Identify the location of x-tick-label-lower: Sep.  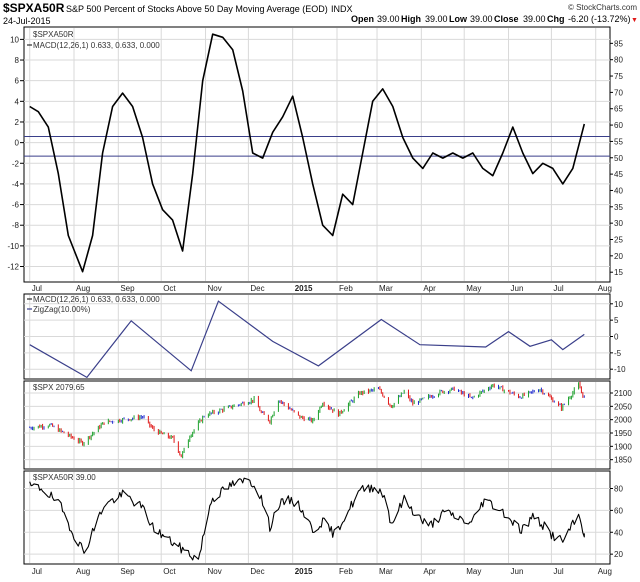
(127, 571).